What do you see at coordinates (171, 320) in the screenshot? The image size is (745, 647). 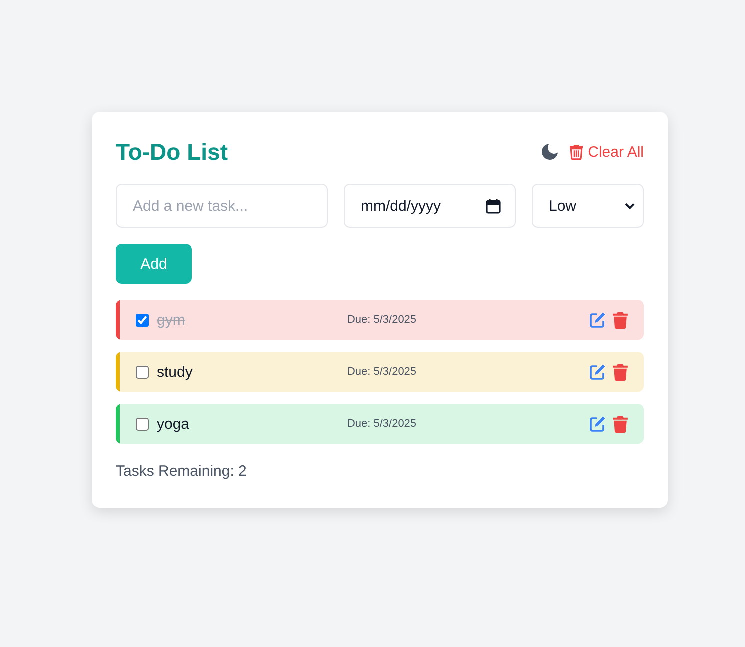 I see `task-text: gym` at bounding box center [171, 320].